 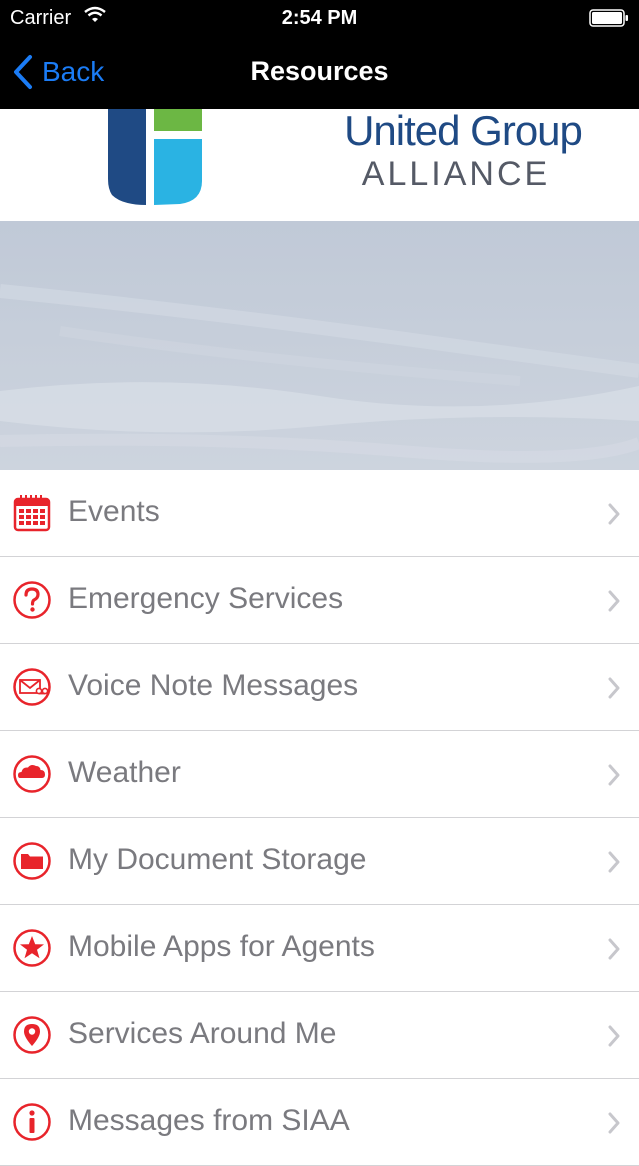 What do you see at coordinates (32, 1122) in the screenshot?
I see `info-icon` at bounding box center [32, 1122].